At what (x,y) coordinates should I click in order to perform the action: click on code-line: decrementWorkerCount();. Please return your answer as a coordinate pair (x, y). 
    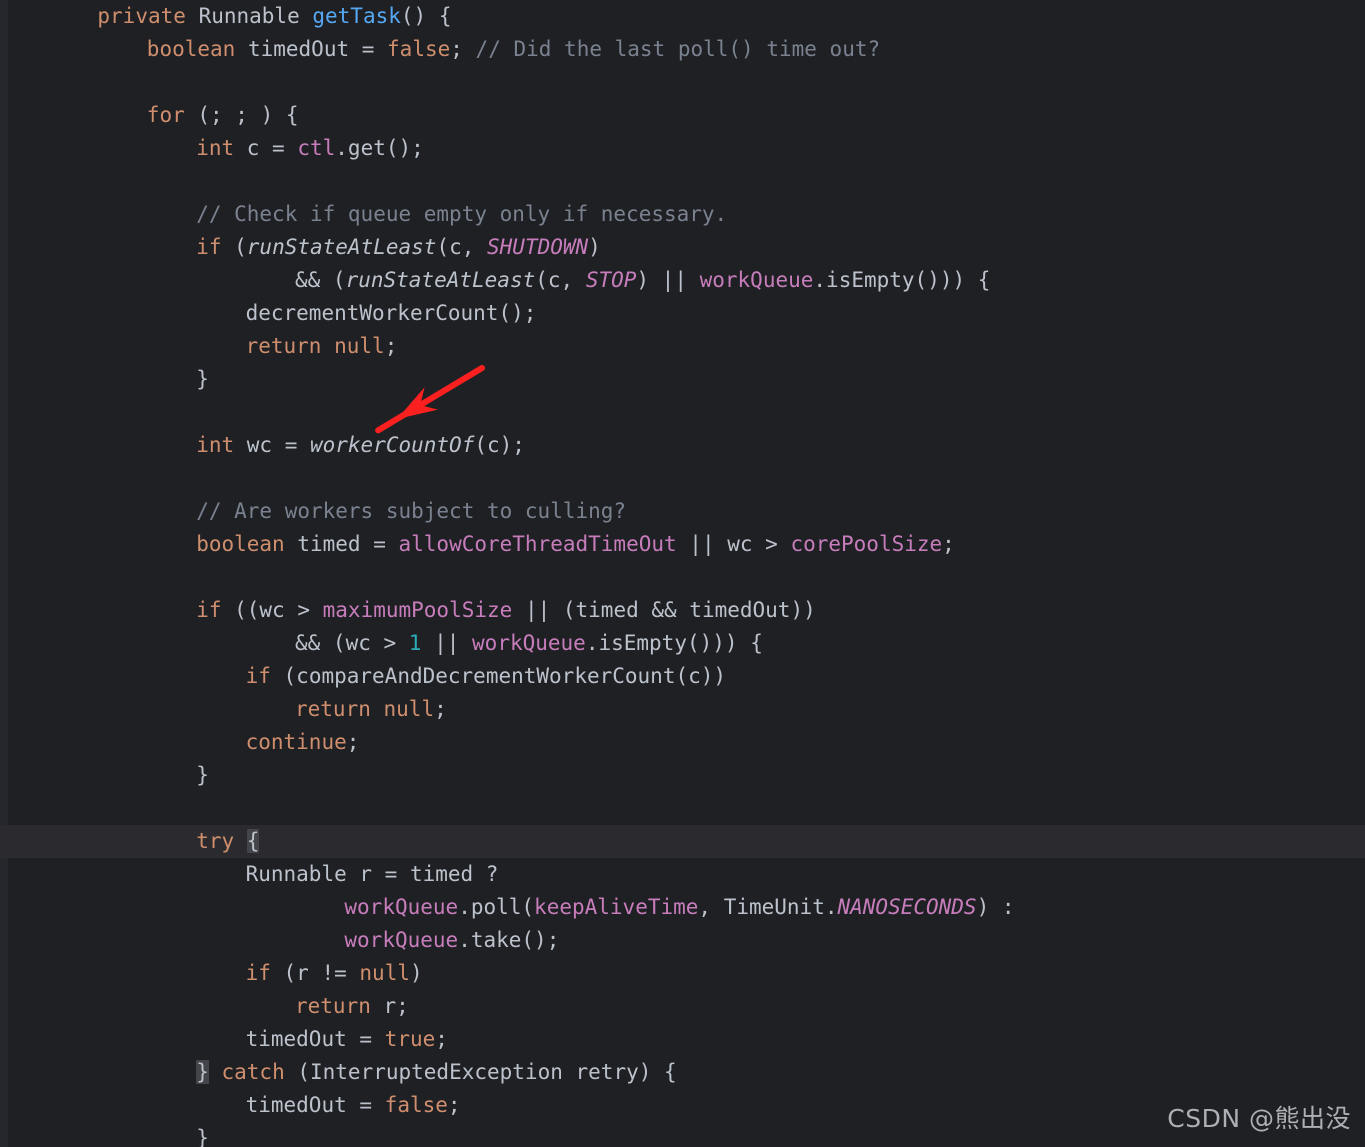
    Looking at the image, I should click on (682, 313).